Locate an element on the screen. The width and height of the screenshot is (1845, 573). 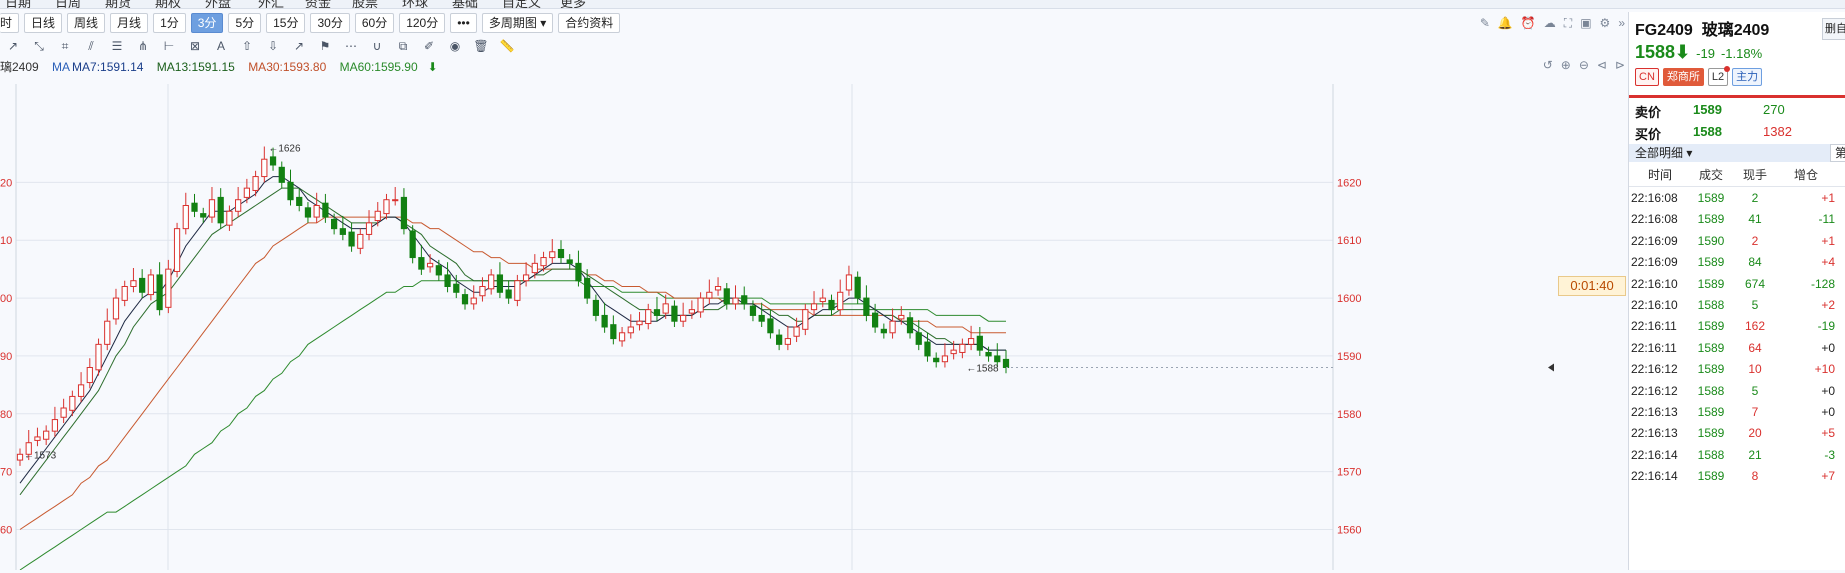
top-nav-item: 更多 is located at coordinates (573, 4).